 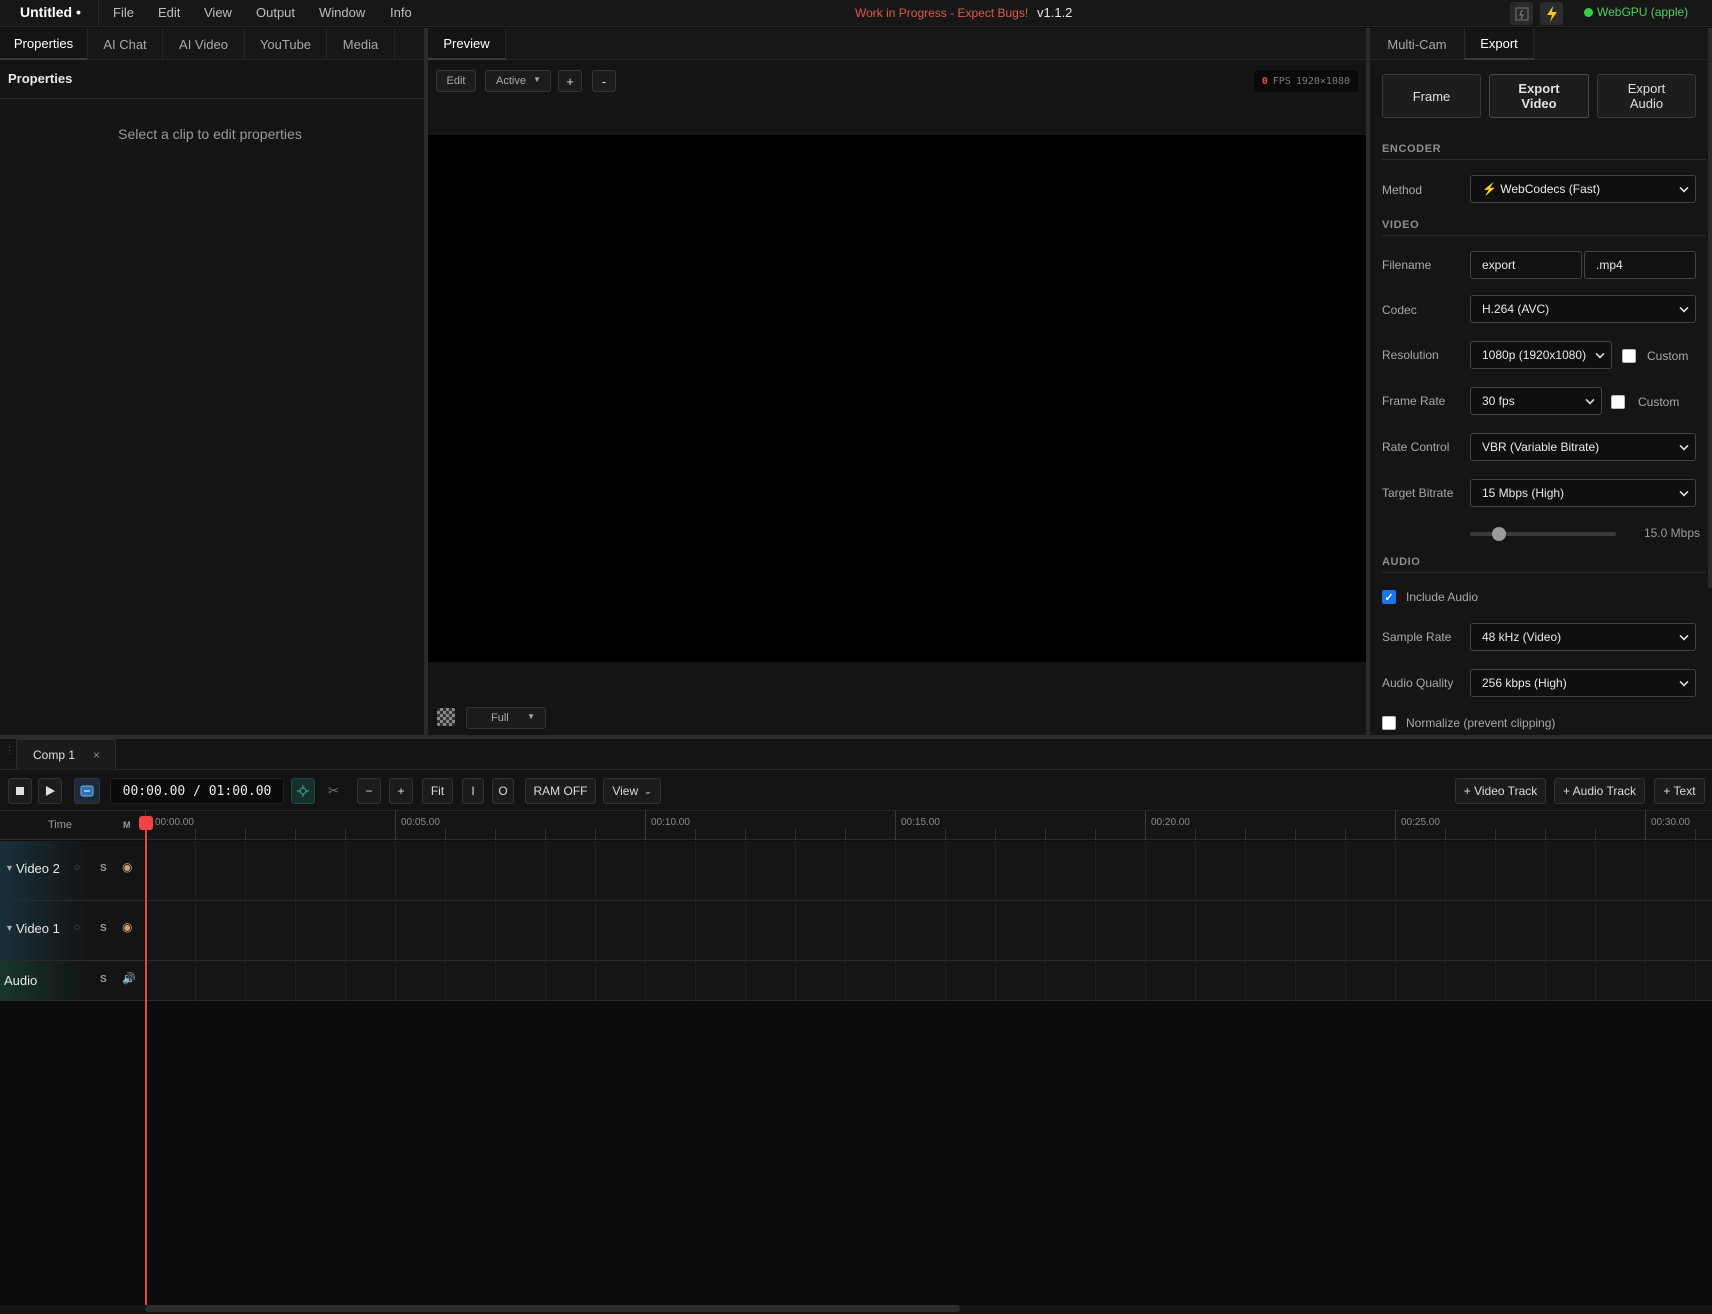 I want to click on include-audio-checkbox: ✓, so click(x=1389, y=597).